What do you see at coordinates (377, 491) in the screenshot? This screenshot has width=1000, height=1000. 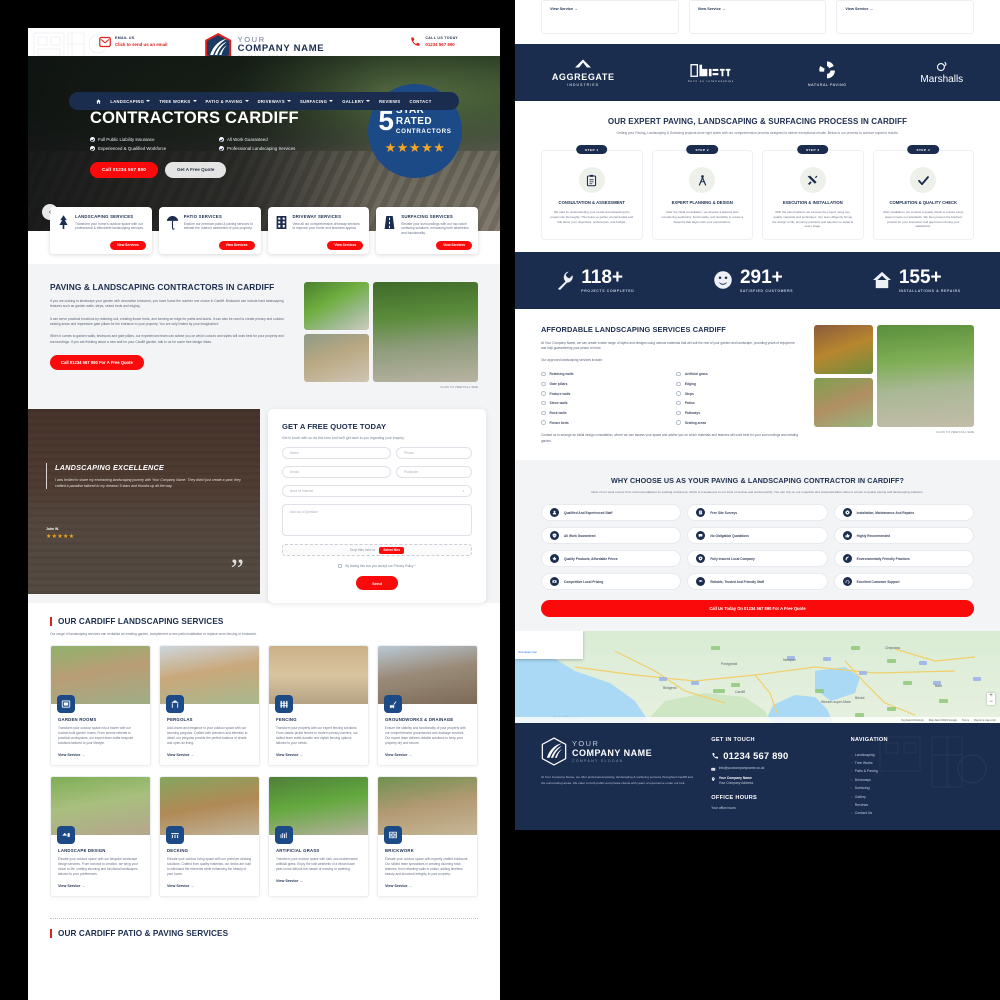 I see `area-of-interest-select: Area of Interest ▾` at bounding box center [377, 491].